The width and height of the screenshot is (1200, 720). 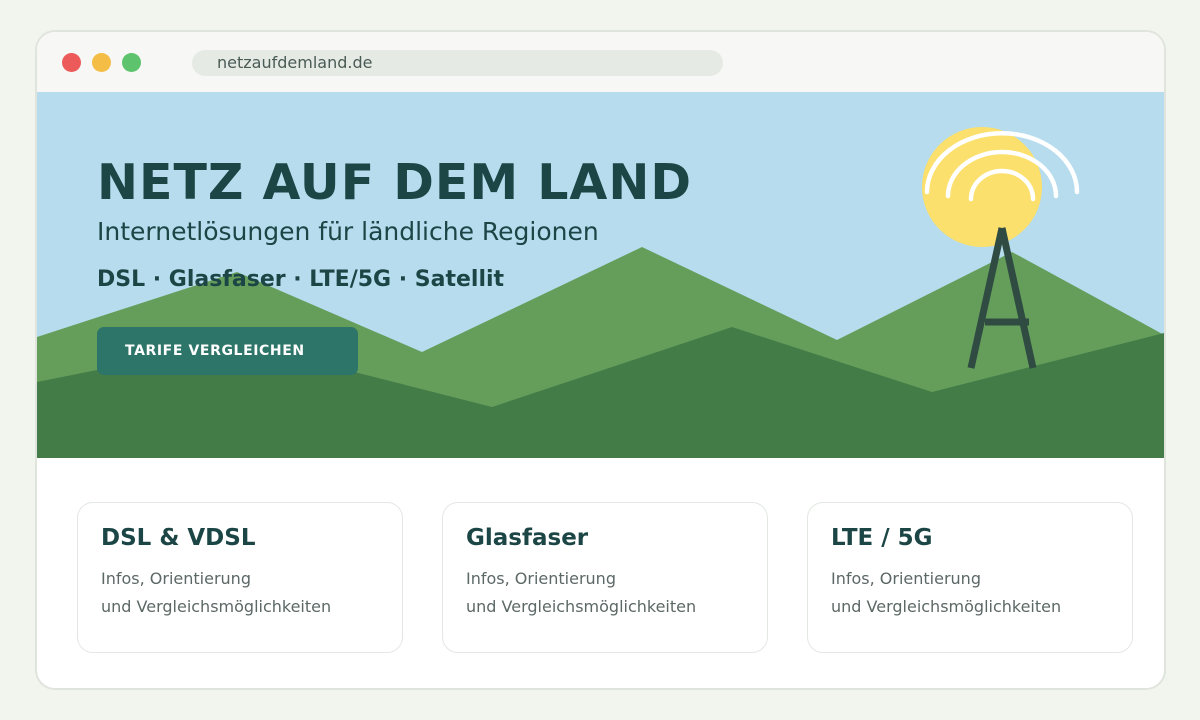 I want to click on address-bar: netzaufdemland.de, so click(x=457, y=63).